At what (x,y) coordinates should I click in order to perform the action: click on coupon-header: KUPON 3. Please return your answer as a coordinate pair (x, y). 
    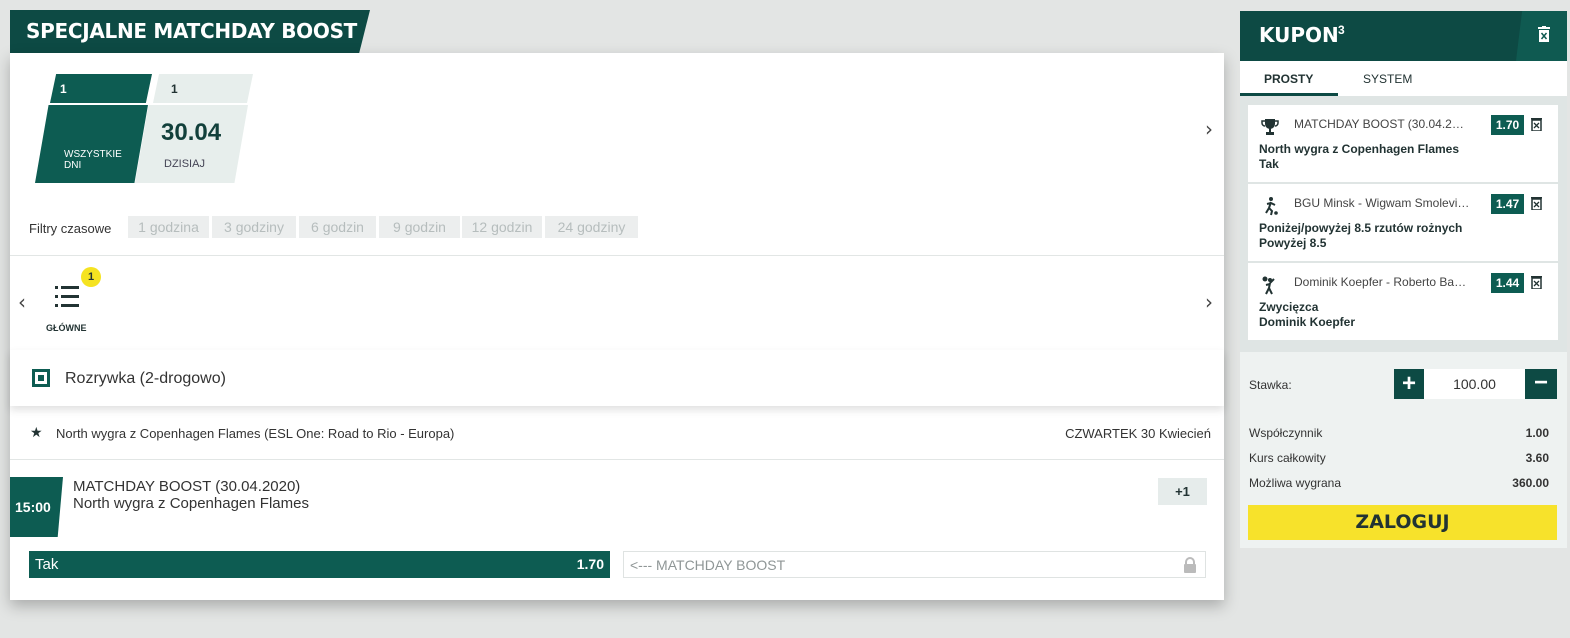
    Looking at the image, I should click on (1403, 36).